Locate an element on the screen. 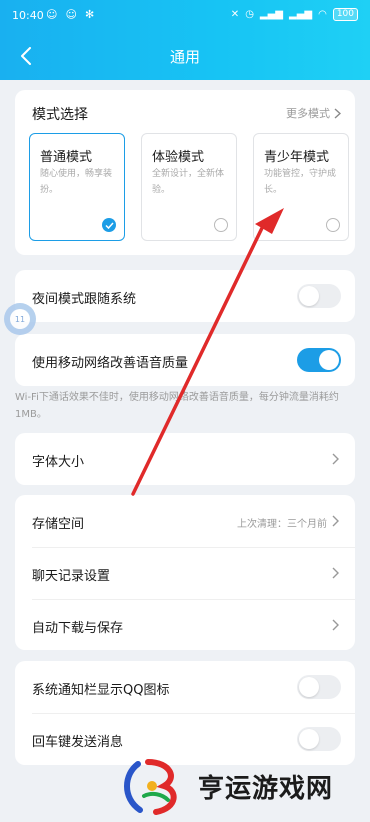  font-size-row: 字体大小 is located at coordinates (185, 459).